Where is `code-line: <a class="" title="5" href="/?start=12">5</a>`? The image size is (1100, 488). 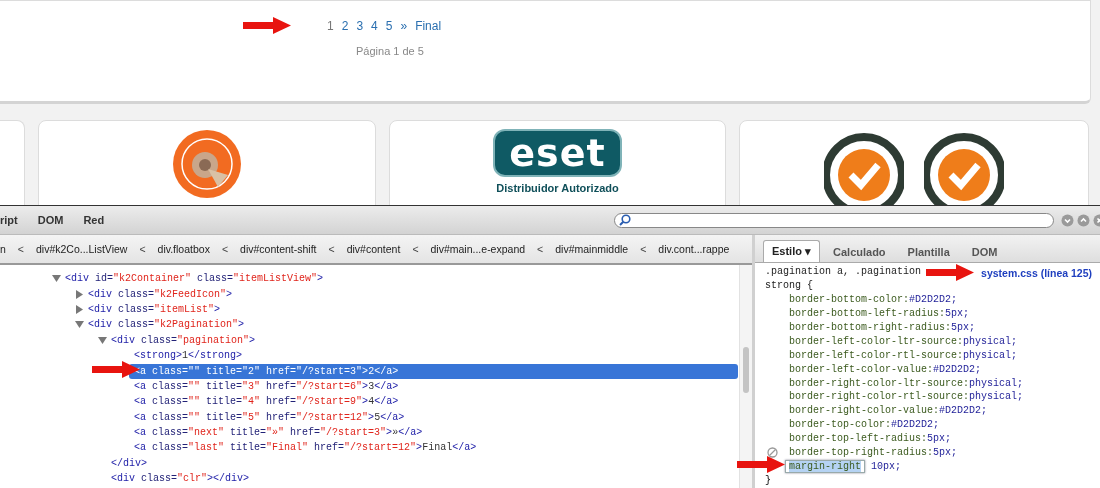 code-line: <a class="" title="5" href="/?start=12">5</a> is located at coordinates (433, 417).